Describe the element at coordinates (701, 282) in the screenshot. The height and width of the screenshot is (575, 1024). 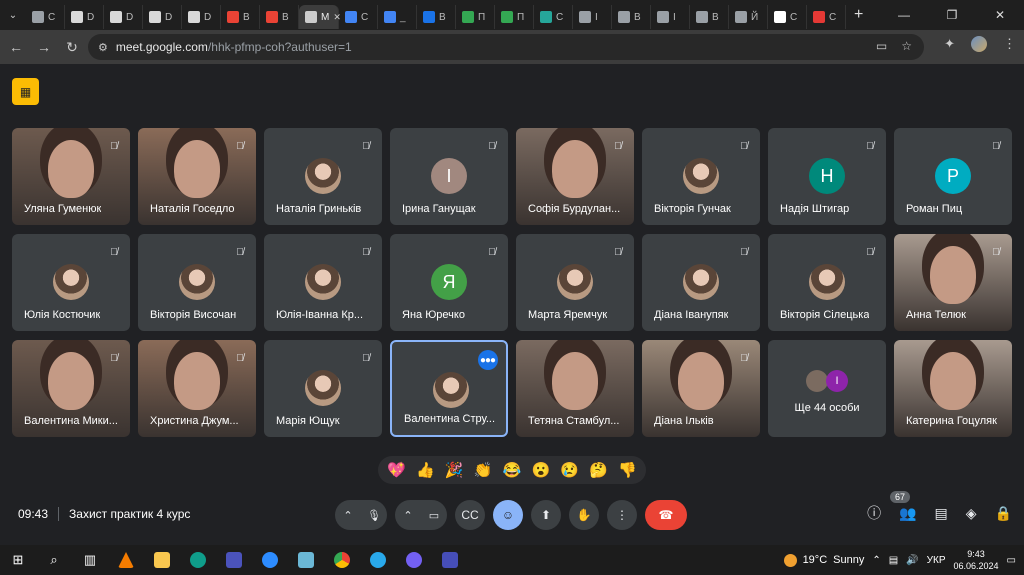
I see `participant-tile: Діана Іванупяк 🎙̸` at that location.